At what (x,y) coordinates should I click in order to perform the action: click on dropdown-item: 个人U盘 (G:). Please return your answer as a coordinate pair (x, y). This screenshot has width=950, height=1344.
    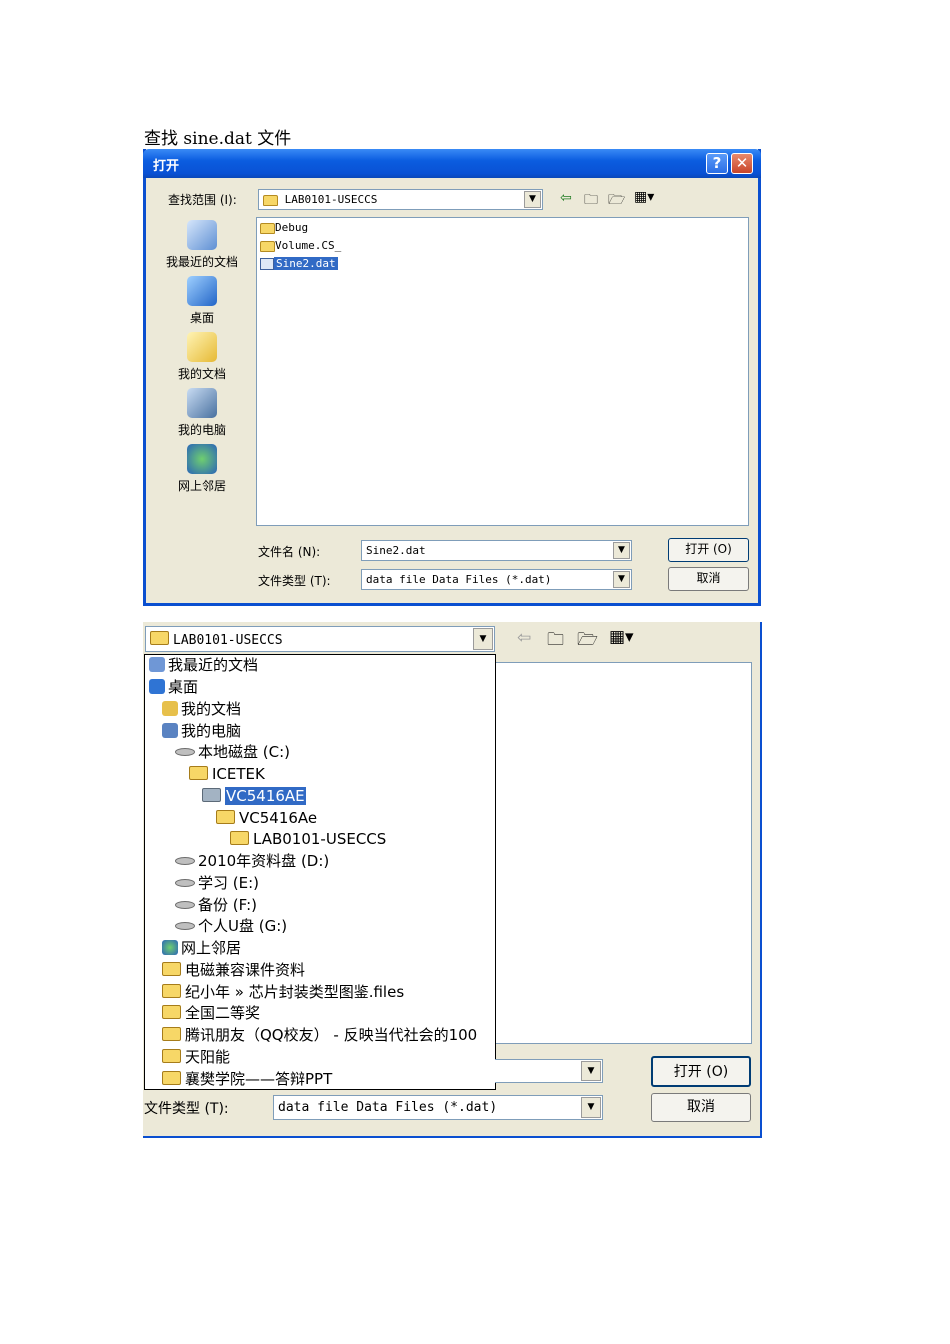
    Looking at the image, I should click on (231, 926).